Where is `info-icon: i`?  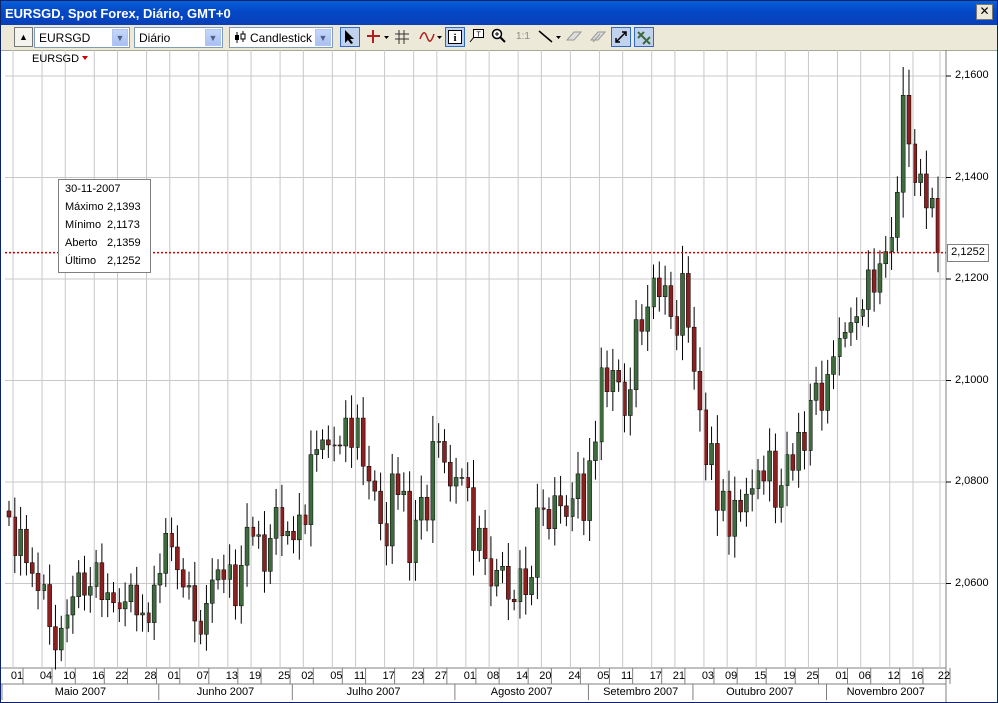
info-icon: i is located at coordinates (455, 37).